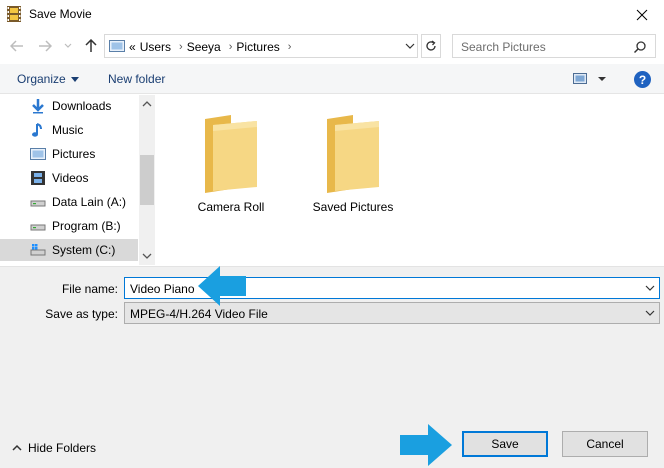 The height and width of the screenshot is (468, 664). What do you see at coordinates (60, 14) in the screenshot?
I see `window-title: Save Movie` at bounding box center [60, 14].